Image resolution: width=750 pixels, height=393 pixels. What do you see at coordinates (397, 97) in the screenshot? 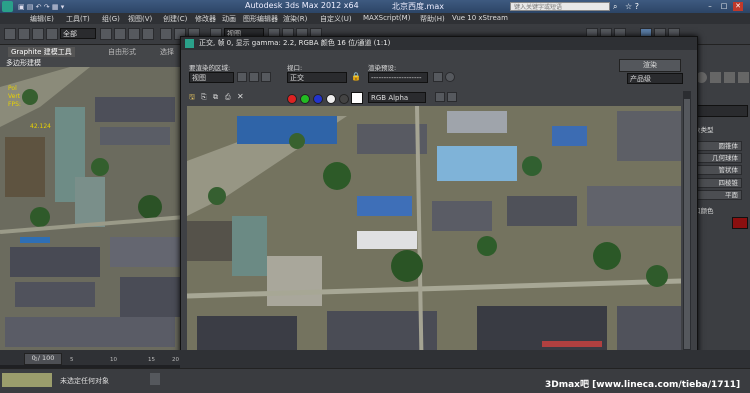
I see `channel-display-dropdown: RGB Alpha` at bounding box center [397, 97].